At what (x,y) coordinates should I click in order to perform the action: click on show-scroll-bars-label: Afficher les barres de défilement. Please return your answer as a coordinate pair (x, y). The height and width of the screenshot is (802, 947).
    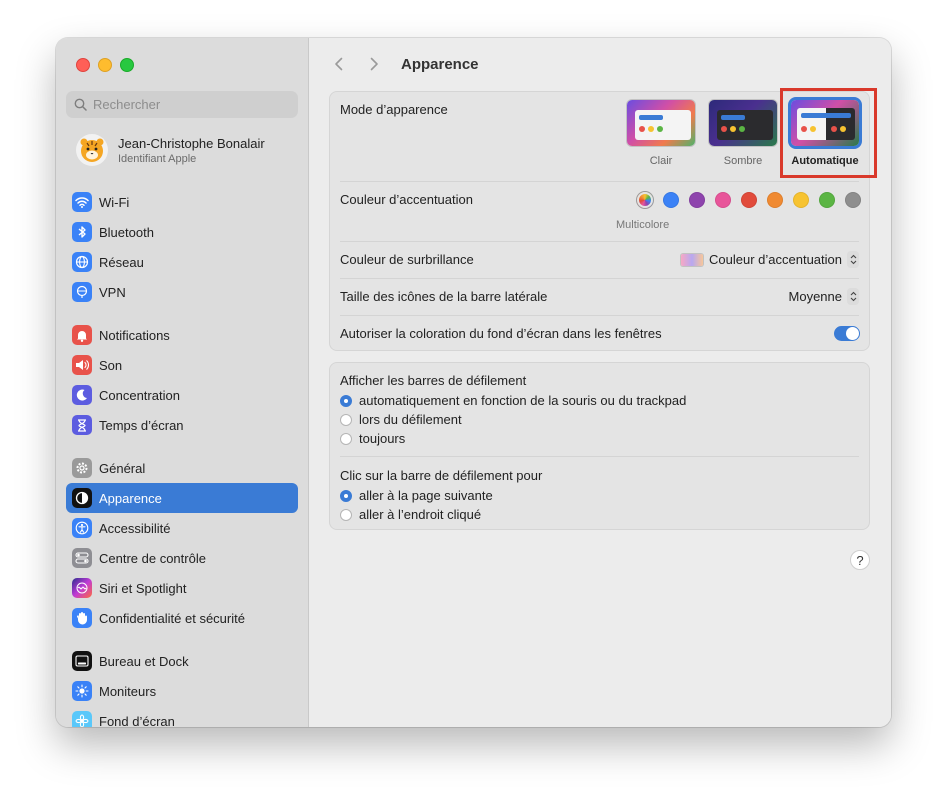
    Looking at the image, I should click on (433, 380).